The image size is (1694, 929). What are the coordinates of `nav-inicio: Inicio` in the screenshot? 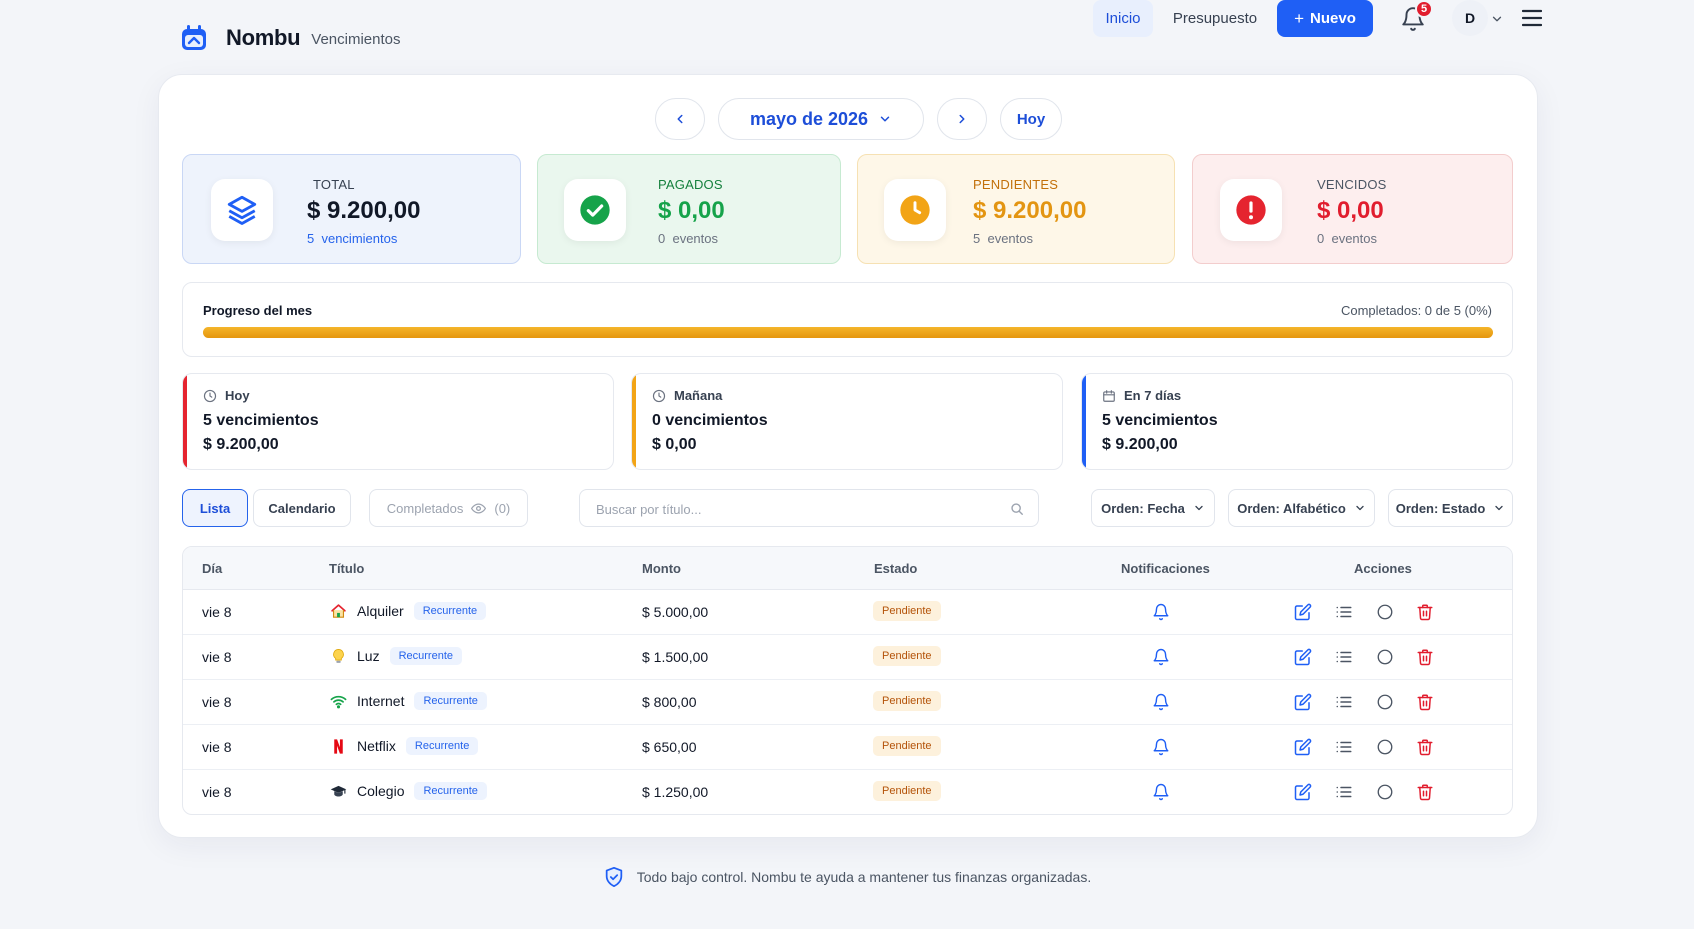 It's located at (1123, 18).